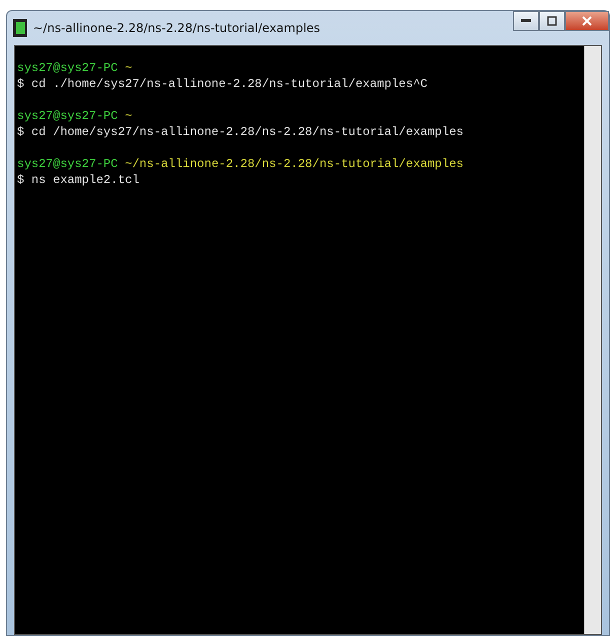  I want to click on minimize-button, so click(526, 21).